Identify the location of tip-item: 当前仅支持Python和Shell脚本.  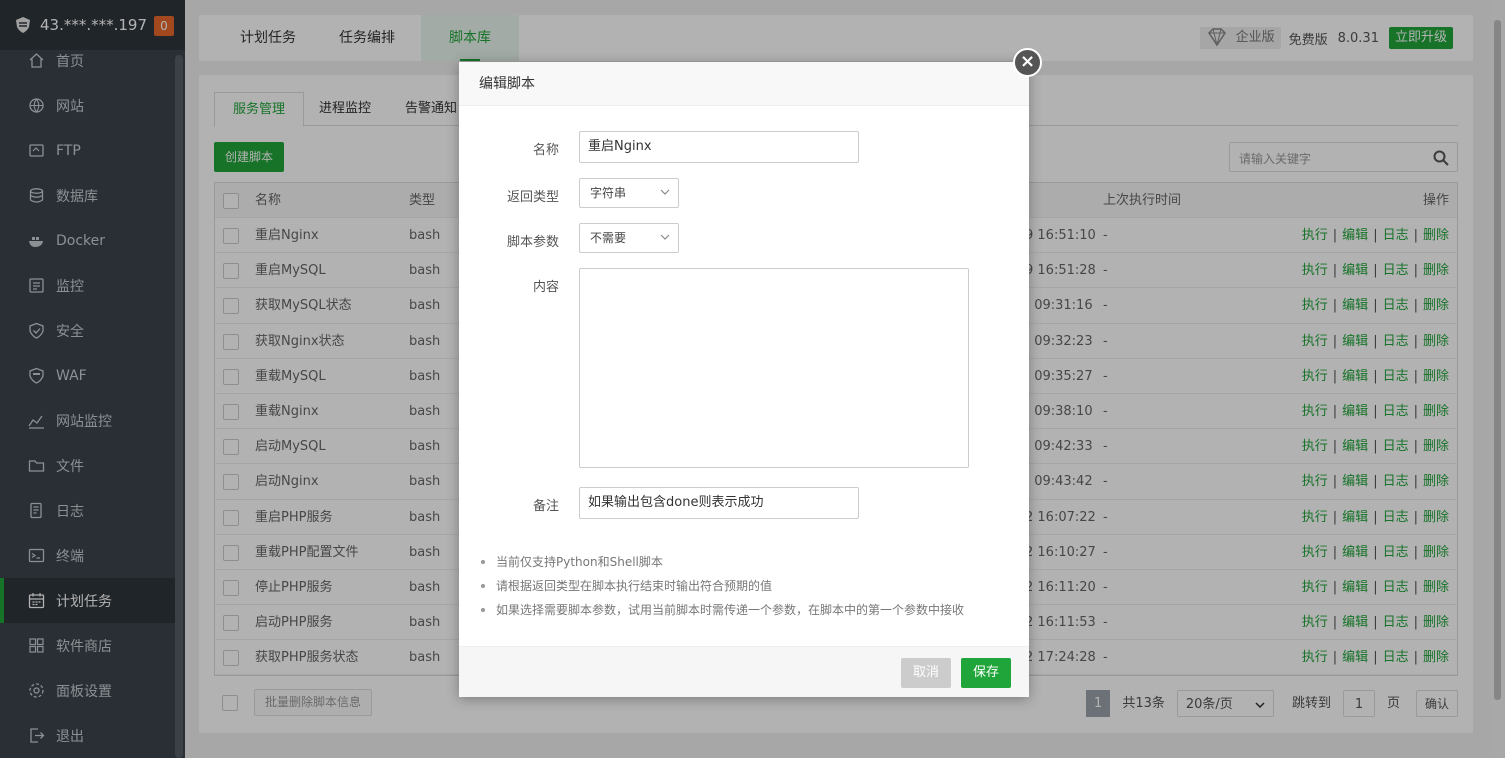
(722, 562).